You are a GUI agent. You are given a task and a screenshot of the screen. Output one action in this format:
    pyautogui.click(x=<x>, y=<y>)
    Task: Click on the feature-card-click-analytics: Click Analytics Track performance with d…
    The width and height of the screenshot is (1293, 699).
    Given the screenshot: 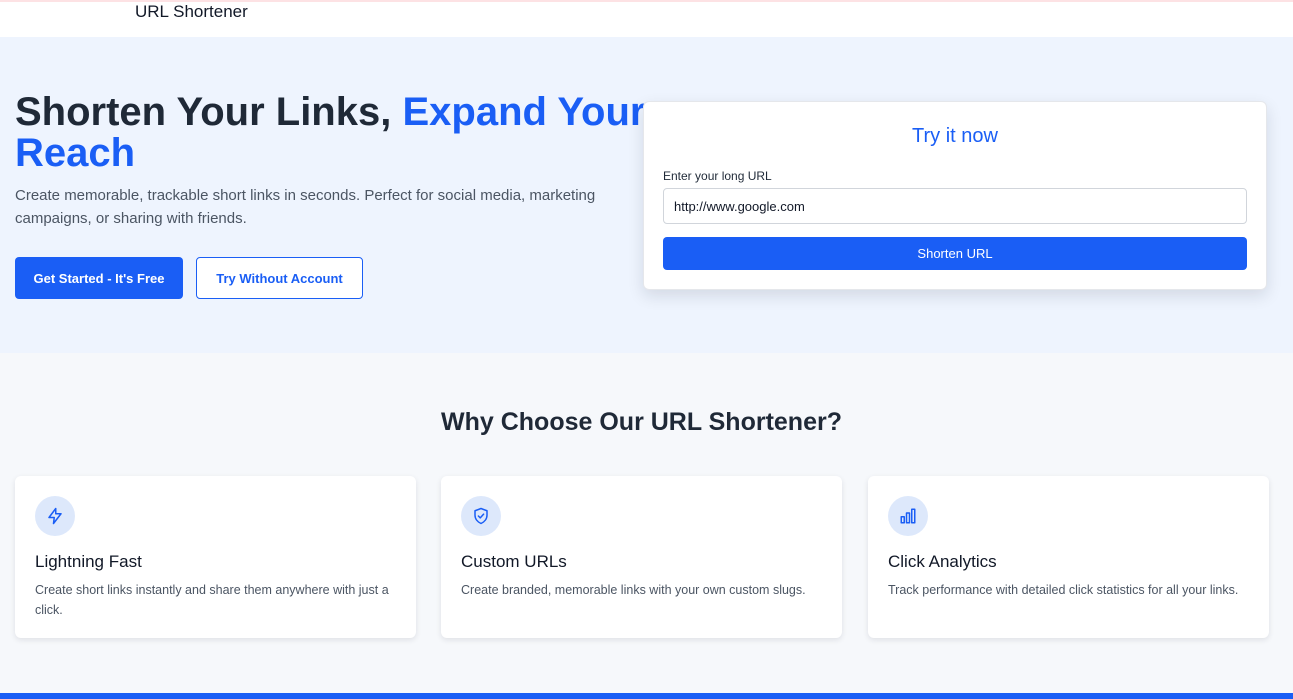 What is the action you would take?
    pyautogui.click(x=1068, y=557)
    